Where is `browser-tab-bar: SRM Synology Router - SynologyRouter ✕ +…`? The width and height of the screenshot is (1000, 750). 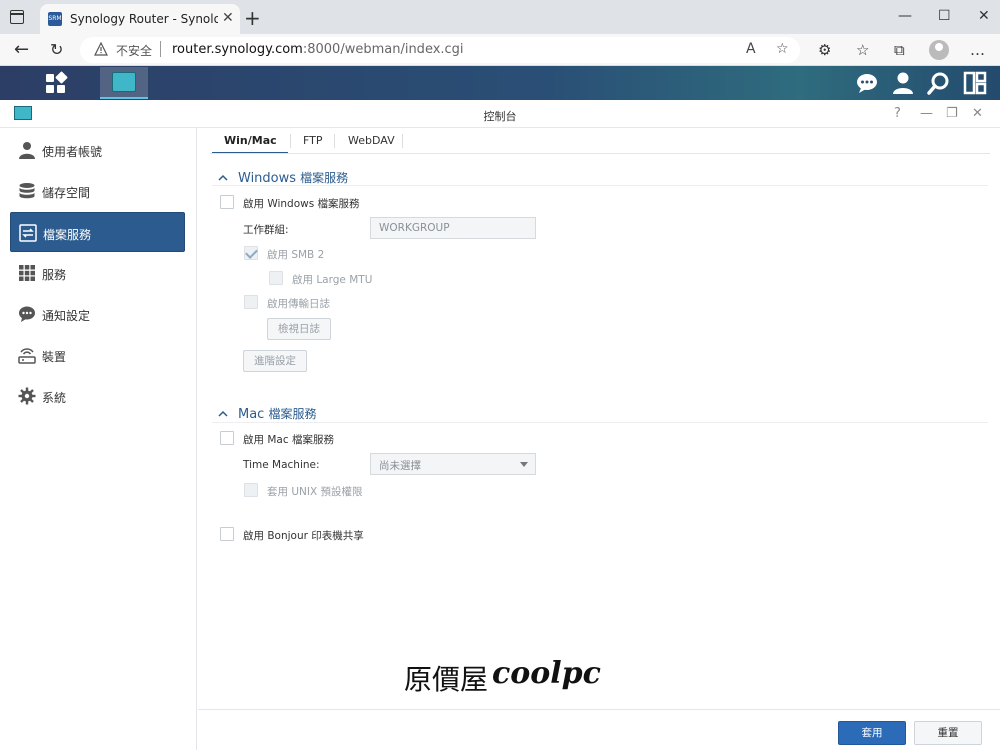 browser-tab-bar: SRM Synology Router - SynologyRouter ✕ +… is located at coordinates (500, 17).